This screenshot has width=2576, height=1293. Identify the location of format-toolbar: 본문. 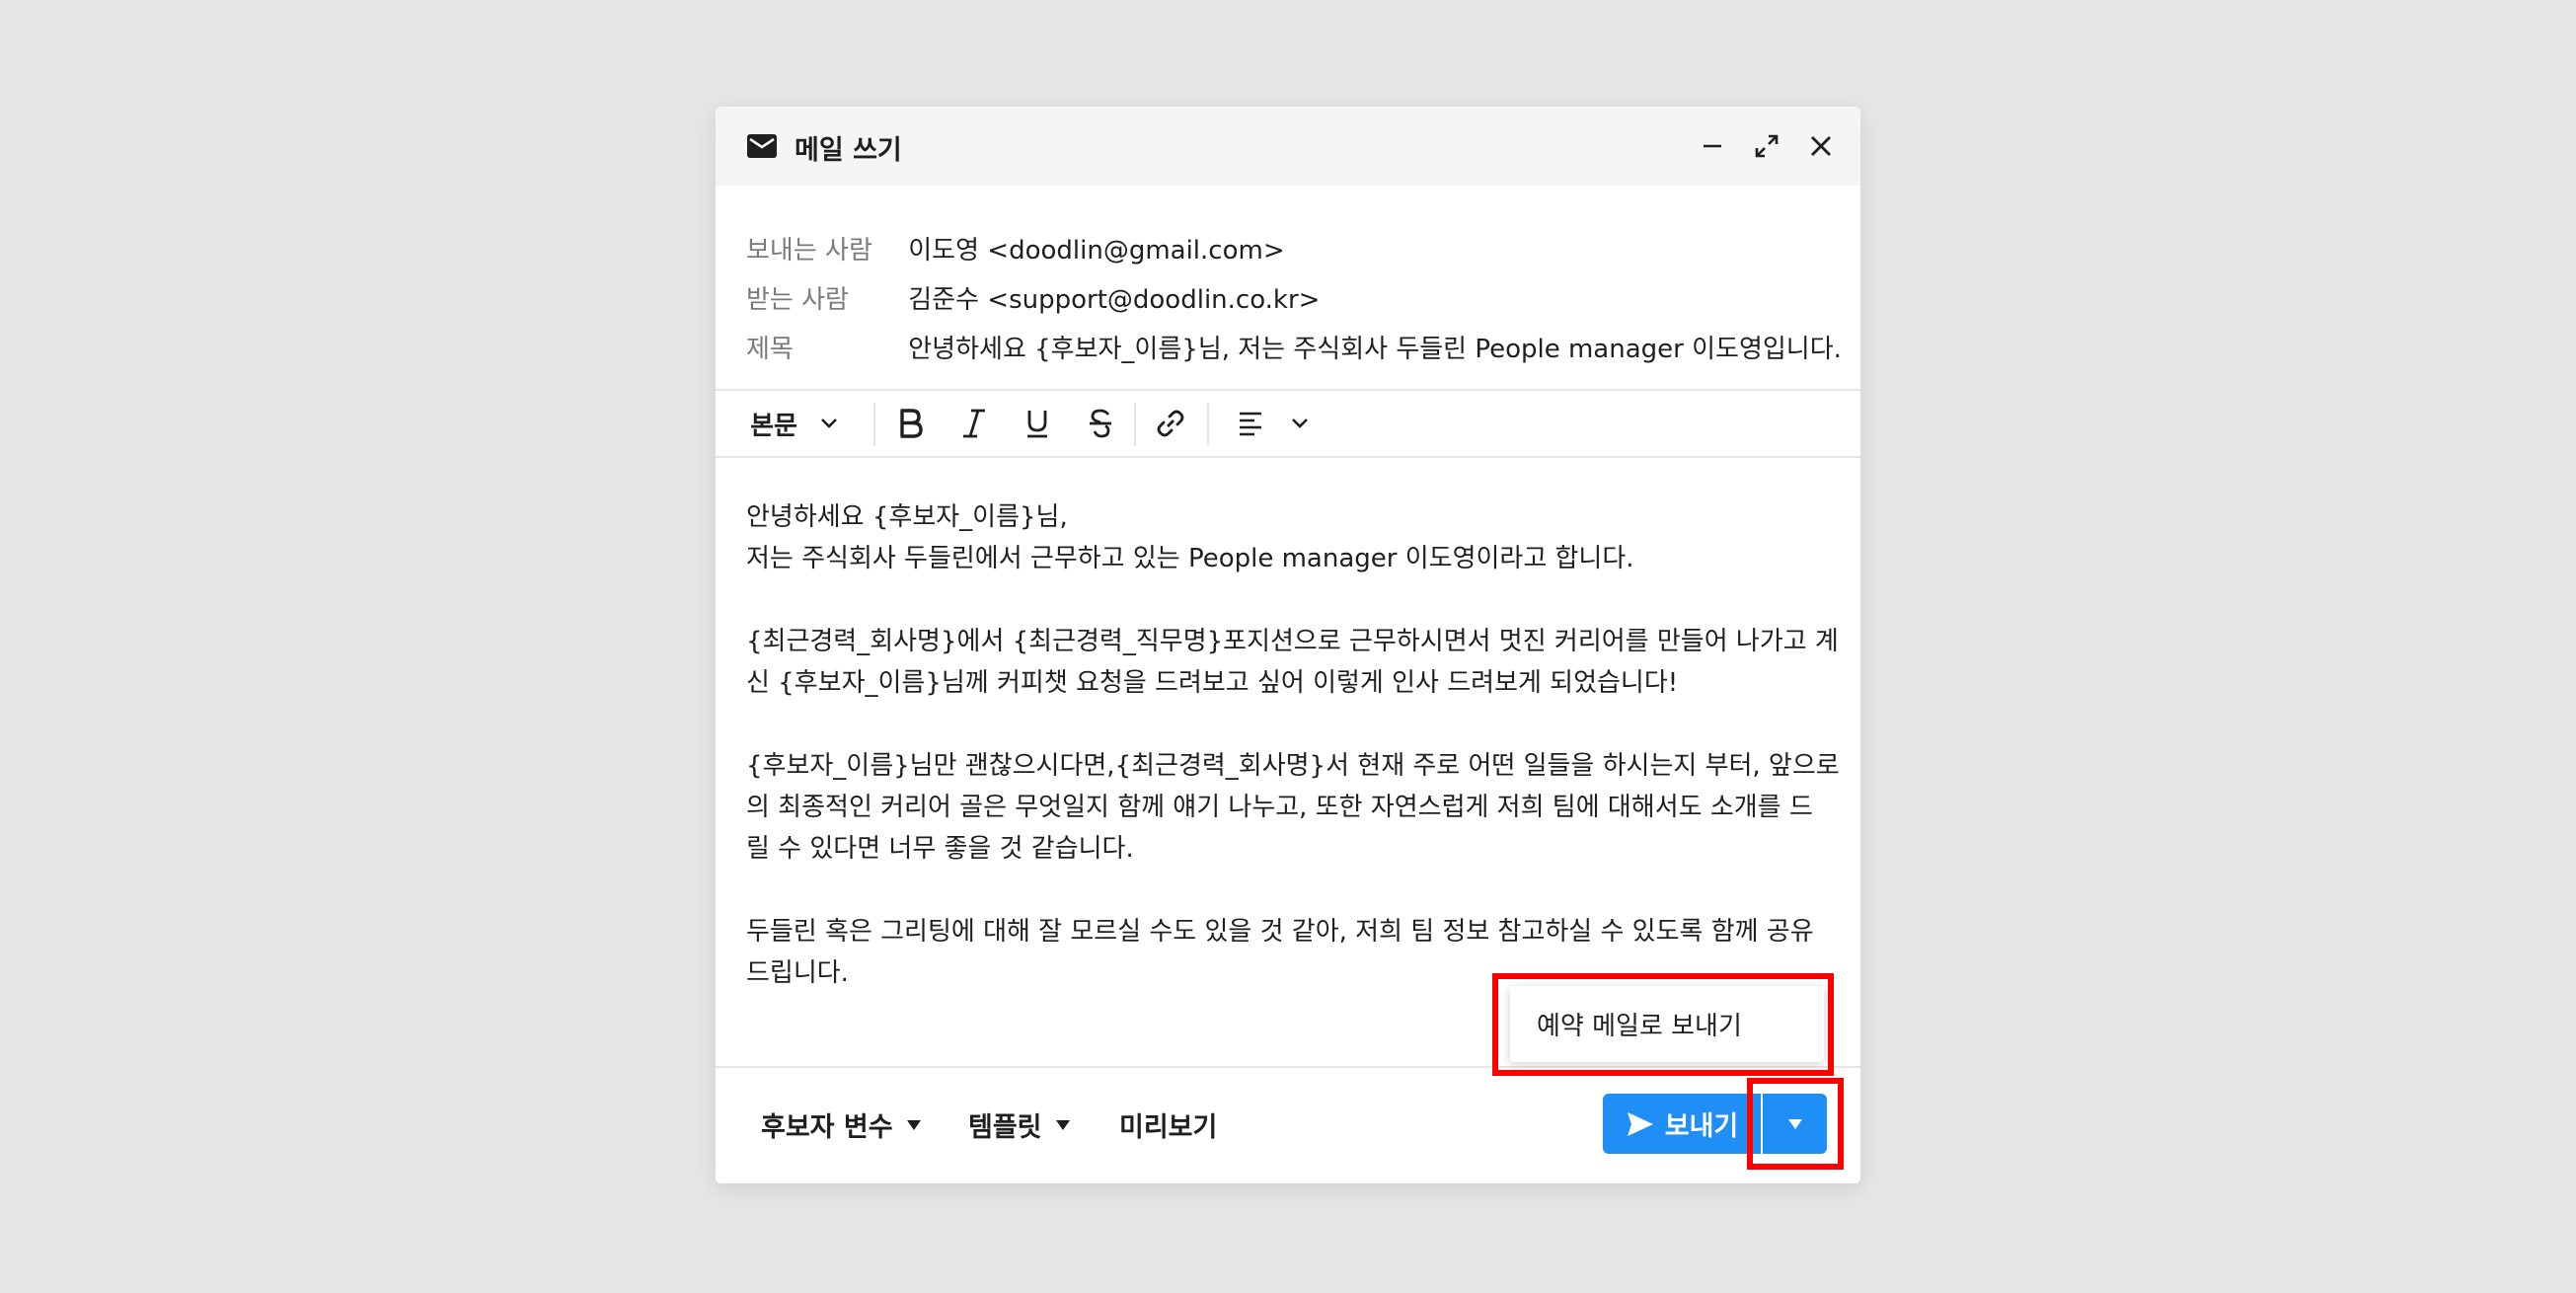
(1288, 423).